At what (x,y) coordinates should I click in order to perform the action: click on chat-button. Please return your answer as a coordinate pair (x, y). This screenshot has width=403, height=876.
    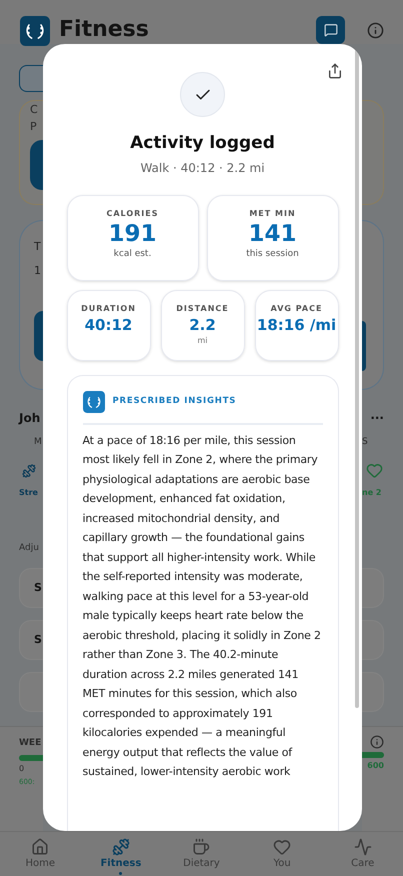
    Looking at the image, I should click on (330, 30).